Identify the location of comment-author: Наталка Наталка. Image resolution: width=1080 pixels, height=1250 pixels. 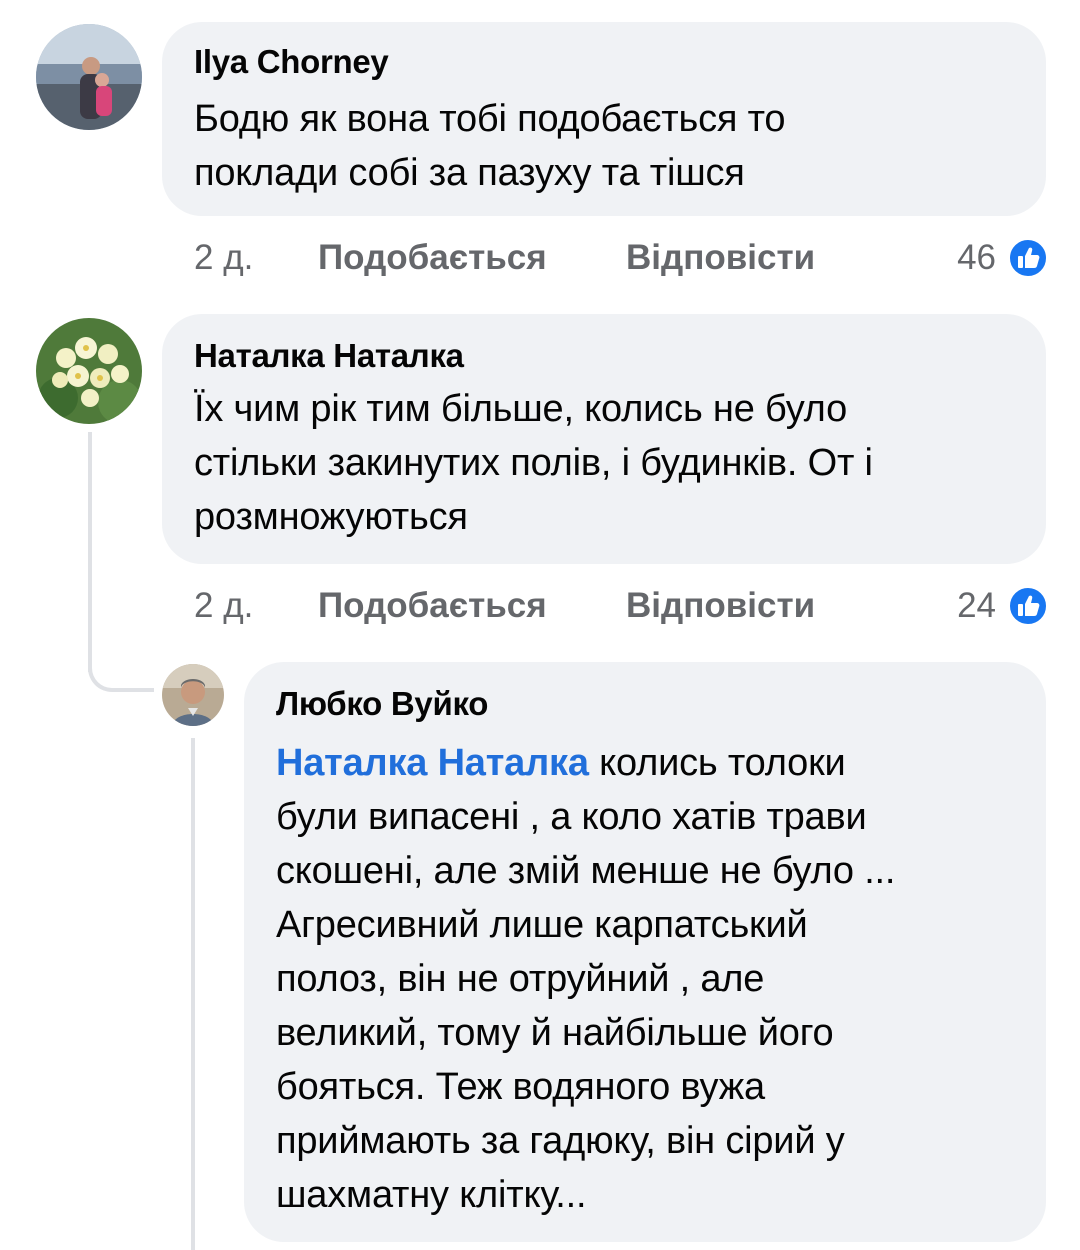
(620, 356).